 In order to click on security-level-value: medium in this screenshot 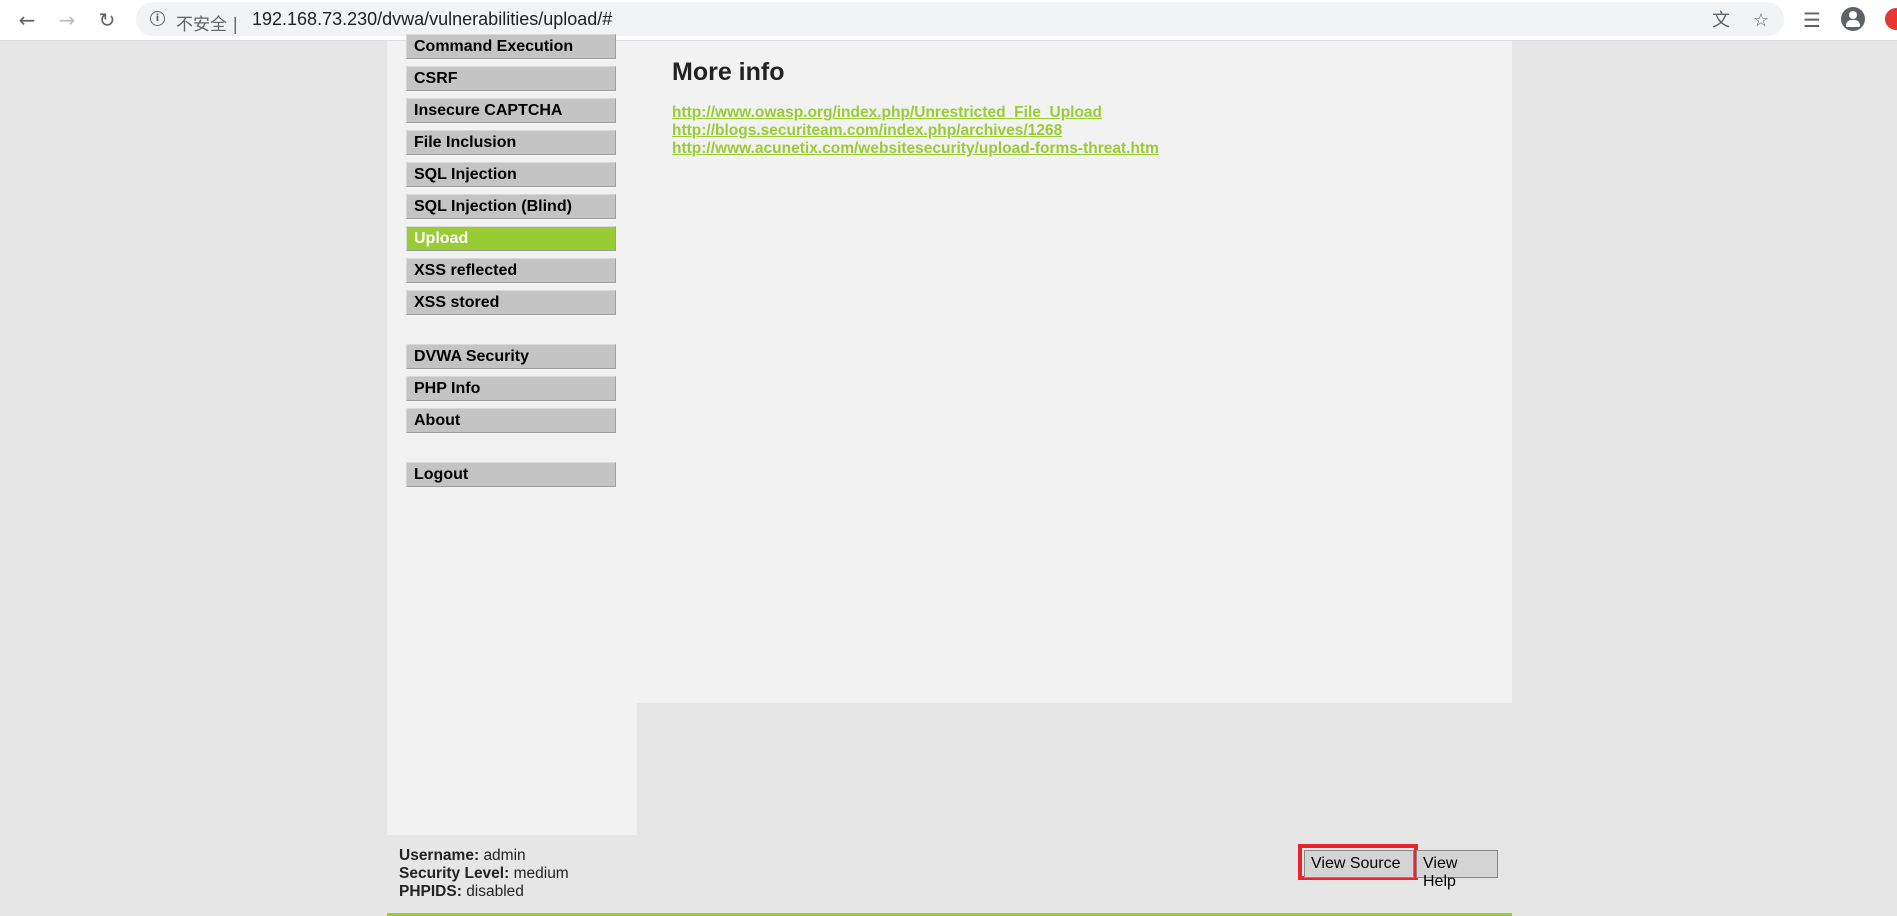, I will do `click(541, 873)`.